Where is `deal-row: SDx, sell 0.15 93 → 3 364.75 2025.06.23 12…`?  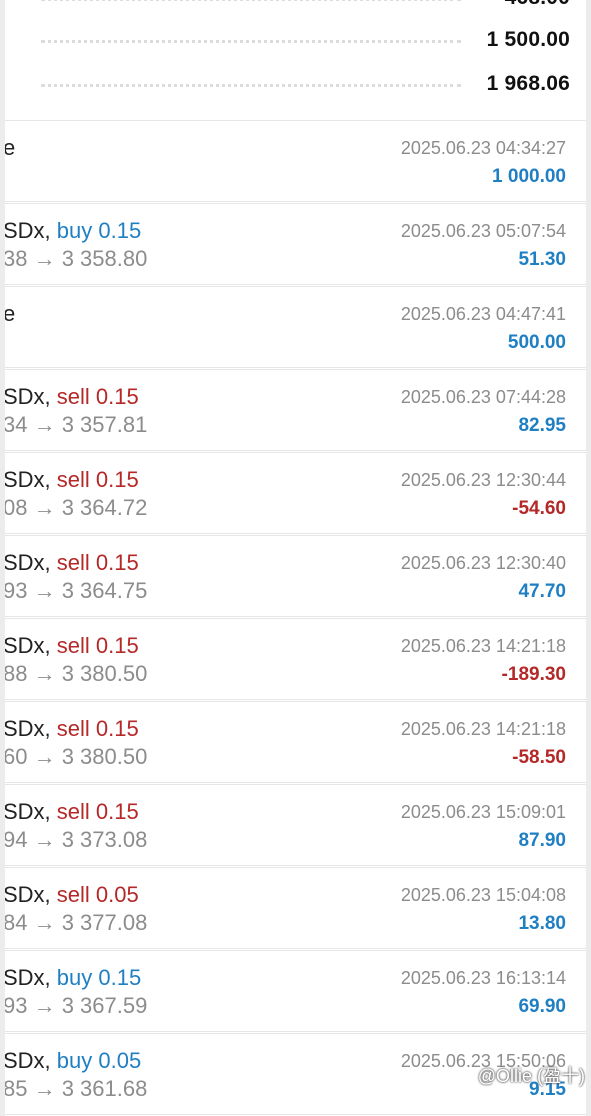 deal-row: SDx, sell 0.15 93 → 3 364.75 2025.06.23 12… is located at coordinates (295, 576).